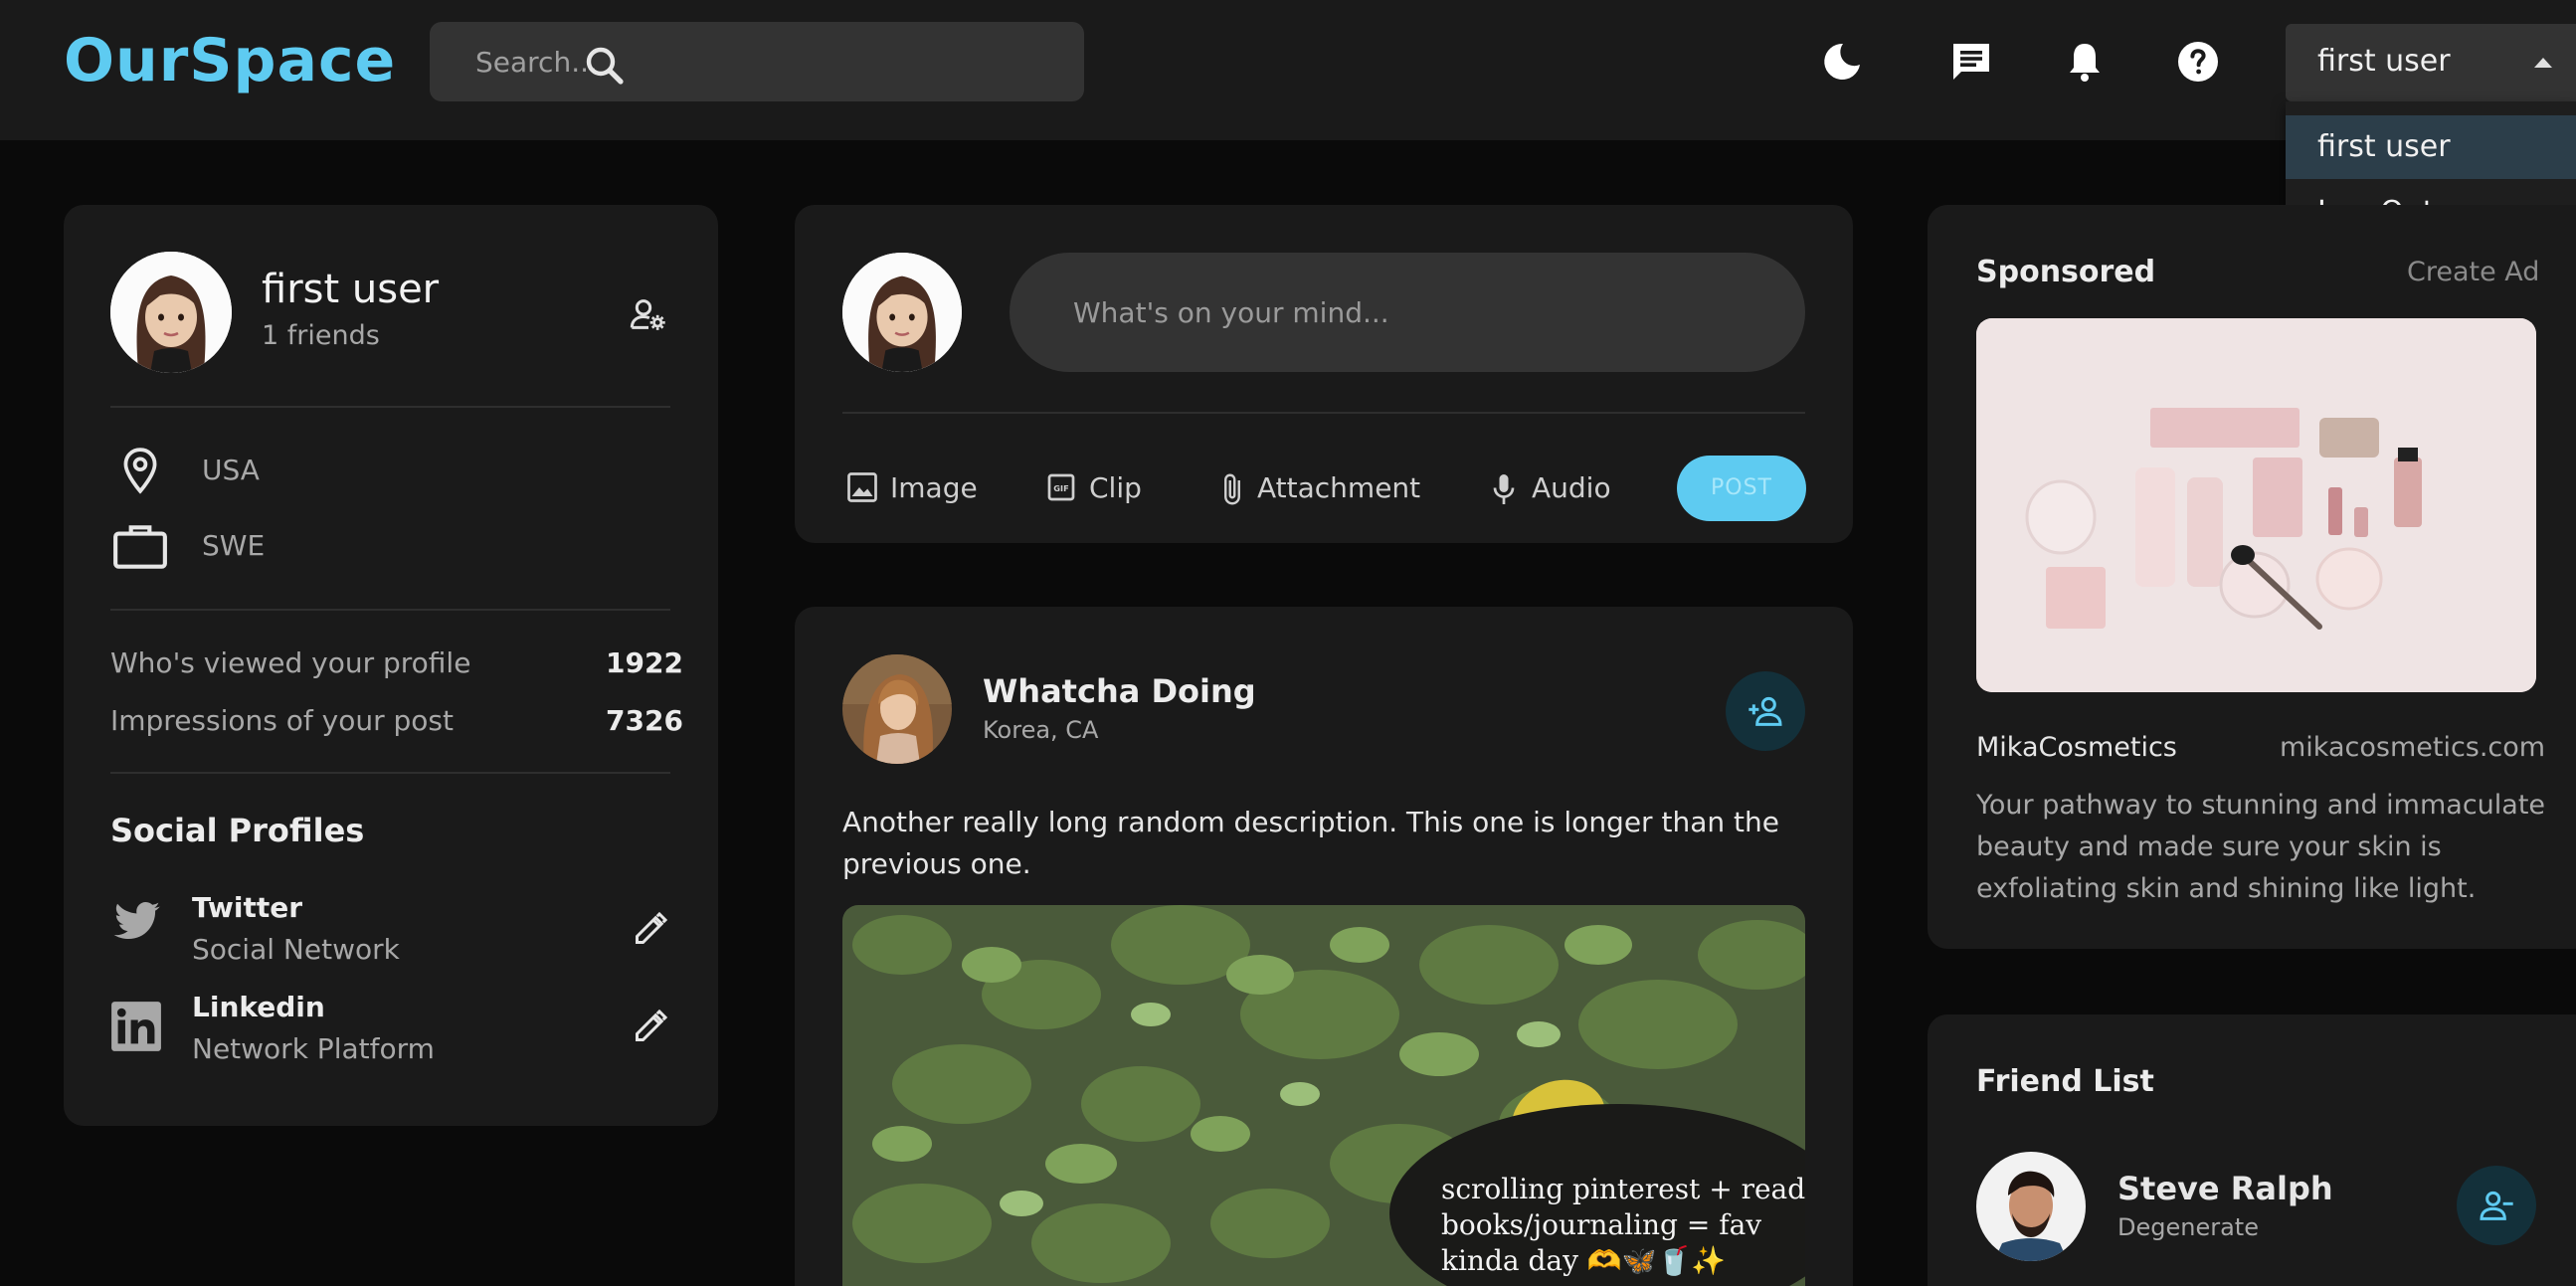  What do you see at coordinates (258, 1007) in the screenshot?
I see `social-linkedin-name: Linkedin` at bounding box center [258, 1007].